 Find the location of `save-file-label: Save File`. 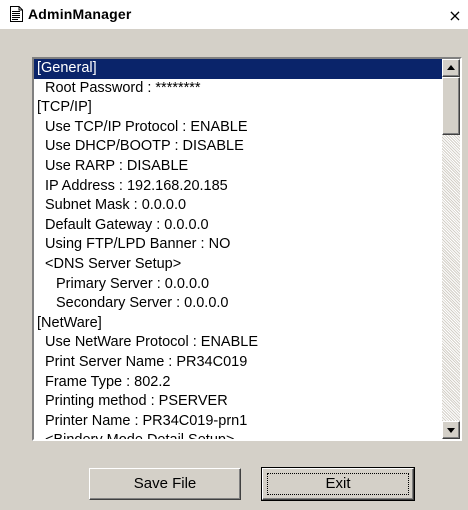

save-file-label: Save File is located at coordinates (165, 483).